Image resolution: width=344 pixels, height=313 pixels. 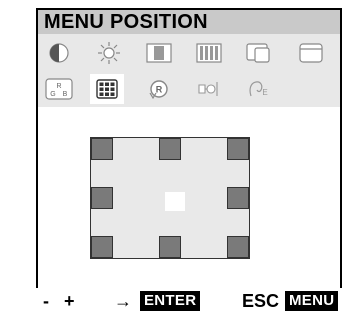 I want to click on arrow-right-icon: →, so click(x=123, y=301).